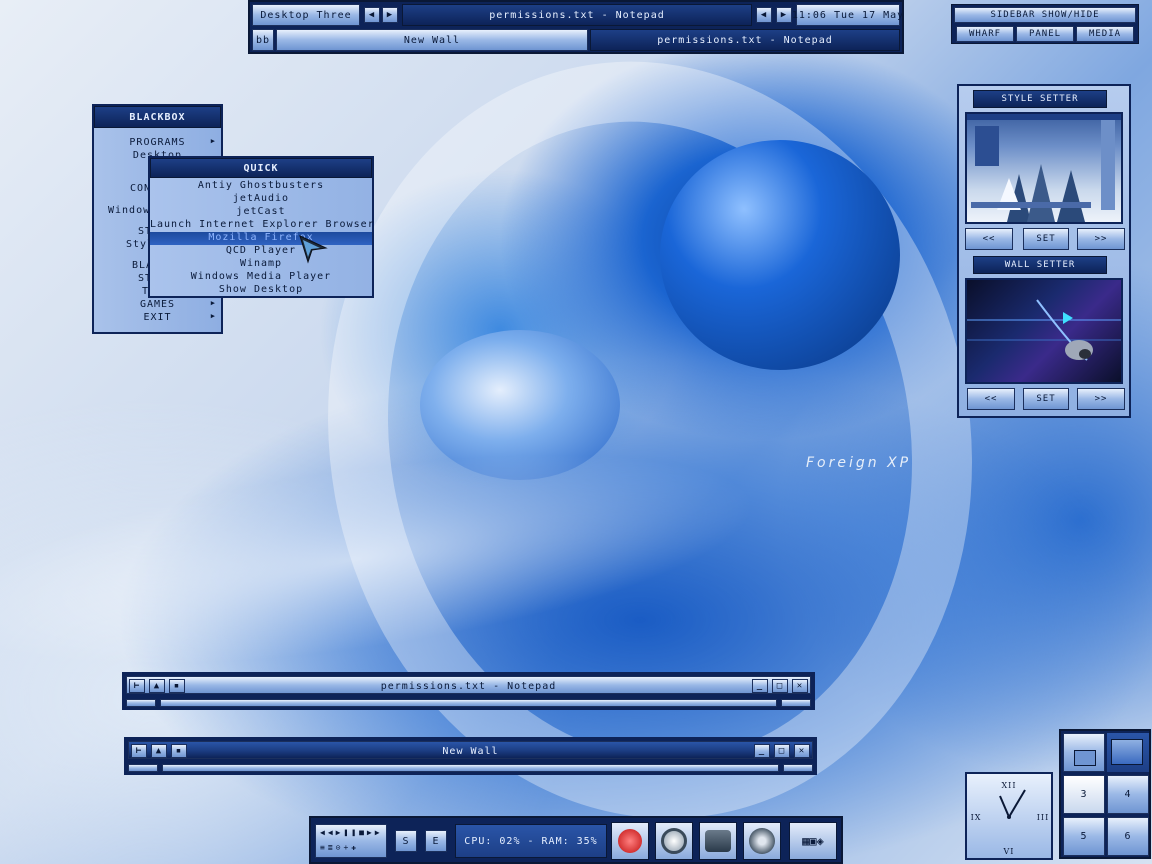 This screenshot has height=864, width=1152. I want to click on wharf-button: WHARF, so click(985, 34).